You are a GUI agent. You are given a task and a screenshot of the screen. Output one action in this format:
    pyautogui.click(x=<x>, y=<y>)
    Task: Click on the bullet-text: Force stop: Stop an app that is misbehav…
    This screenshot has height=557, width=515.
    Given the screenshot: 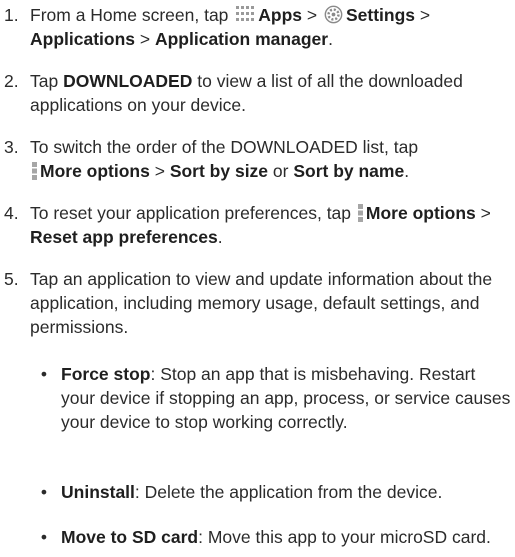 What is the action you would take?
    pyautogui.click(x=287, y=398)
    